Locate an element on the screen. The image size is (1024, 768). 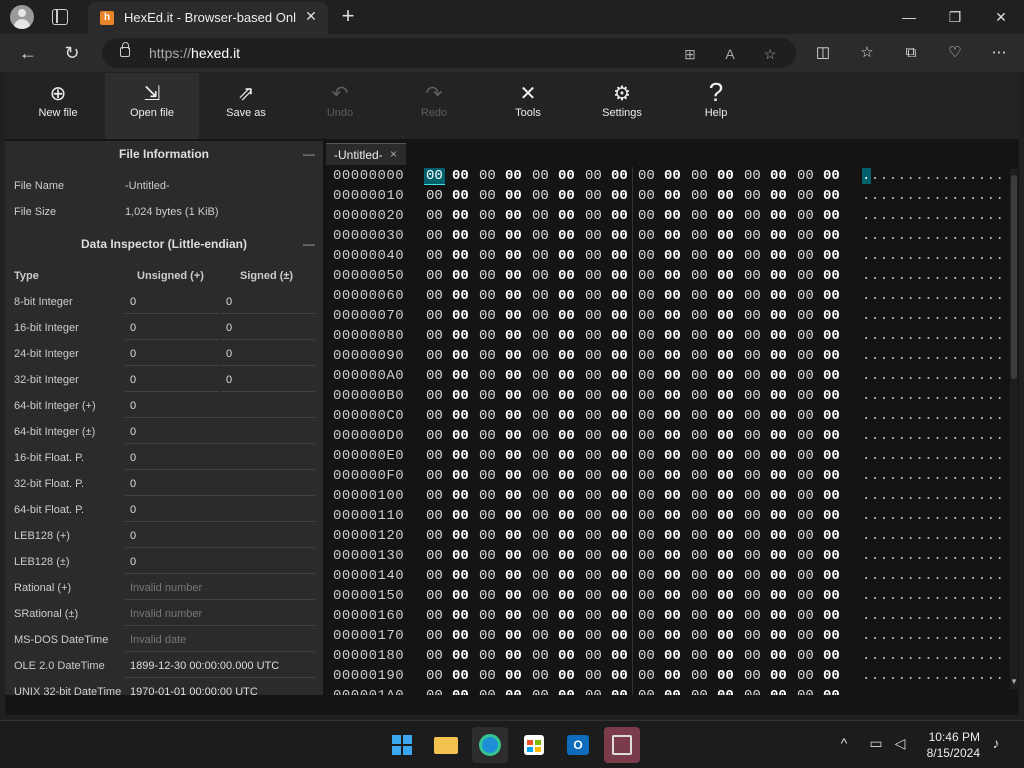
edge-taskbar-button is located at coordinates (490, 745).